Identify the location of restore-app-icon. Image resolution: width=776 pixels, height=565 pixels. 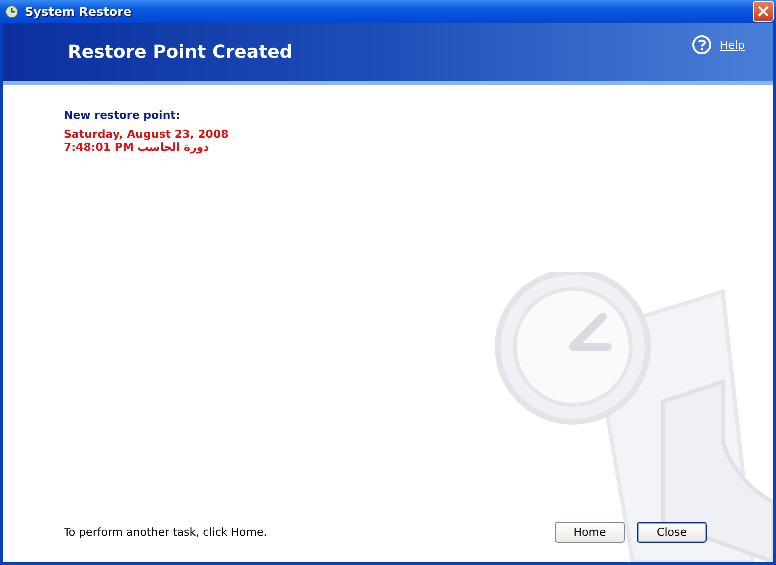
(12, 12).